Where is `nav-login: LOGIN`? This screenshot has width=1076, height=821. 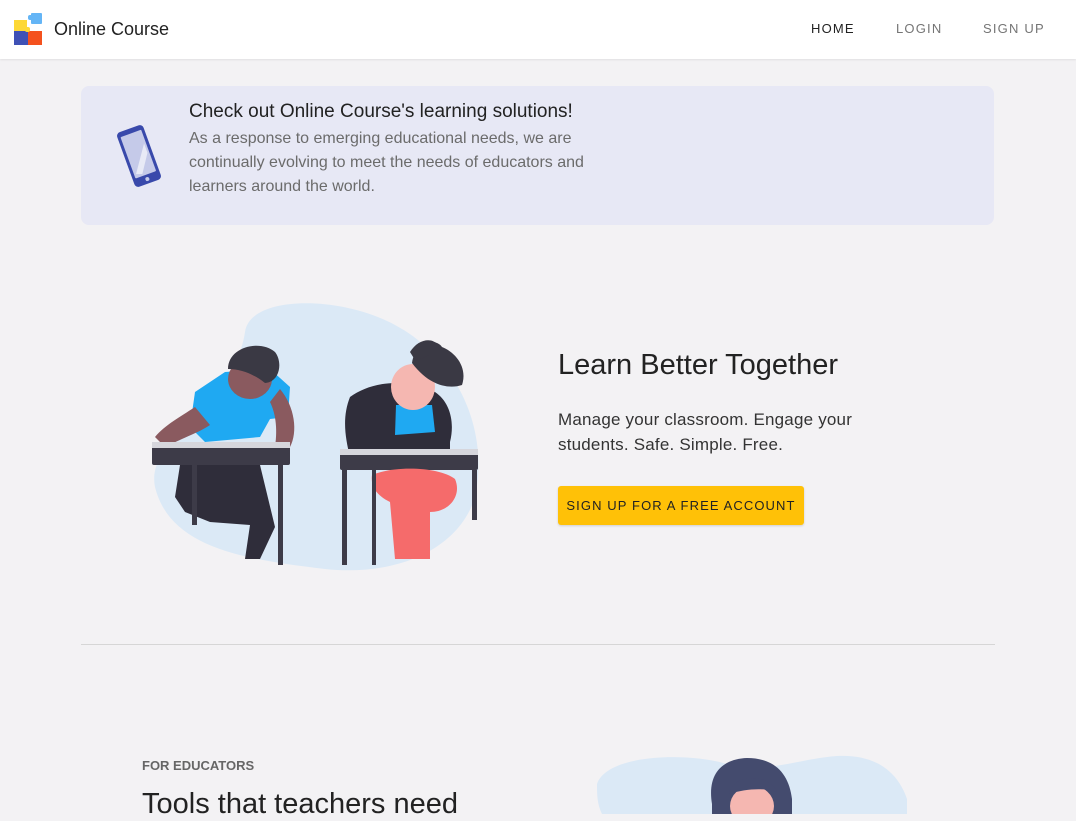
nav-login: LOGIN is located at coordinates (919, 28).